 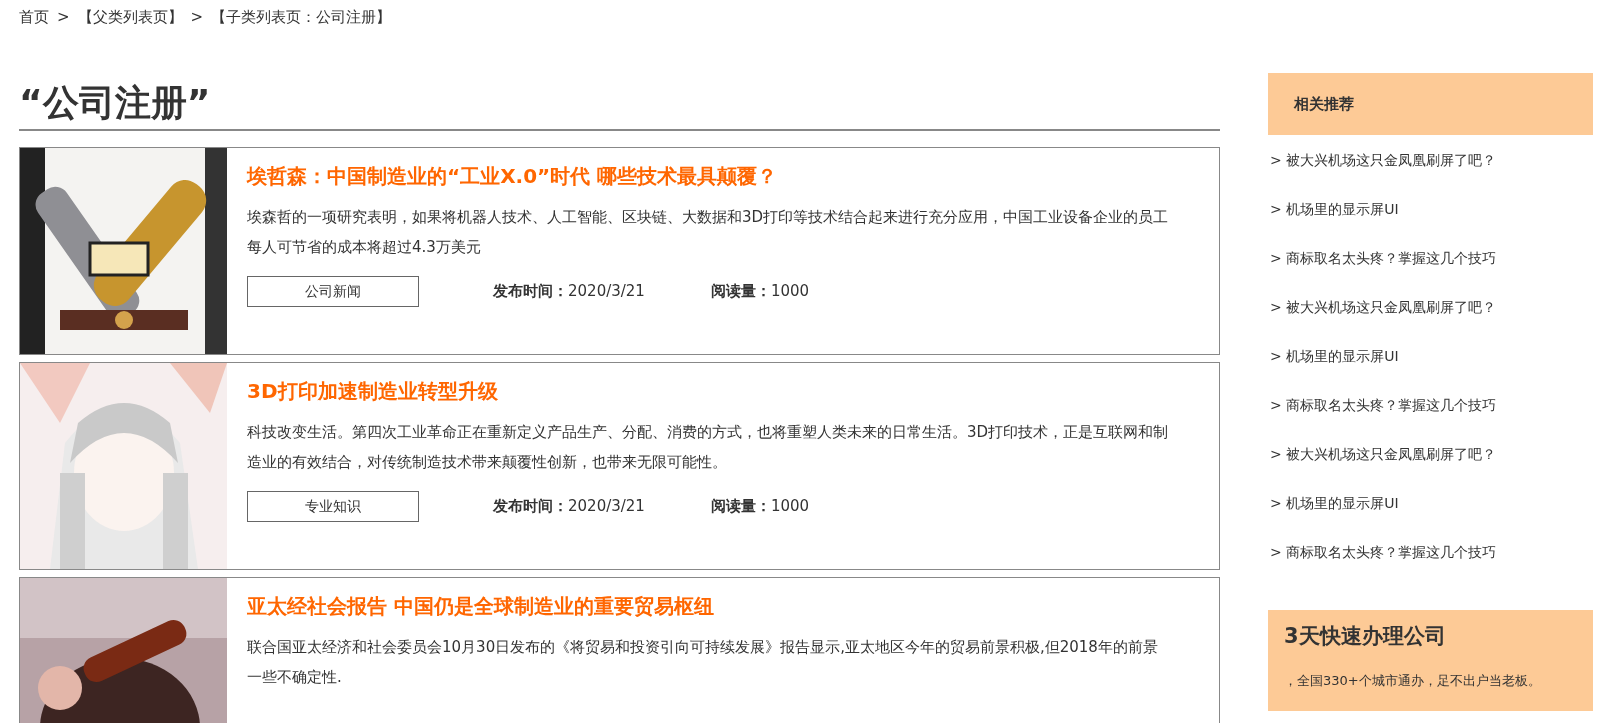 I want to click on article-summary: 联合国亚太经济和社会委员会10月30日发布的《将贸易和投资引向可持续发展》报告显示,亚太地区今年的贸易前景积极,但2018年的前景一些不确定性., so click(x=703, y=662).